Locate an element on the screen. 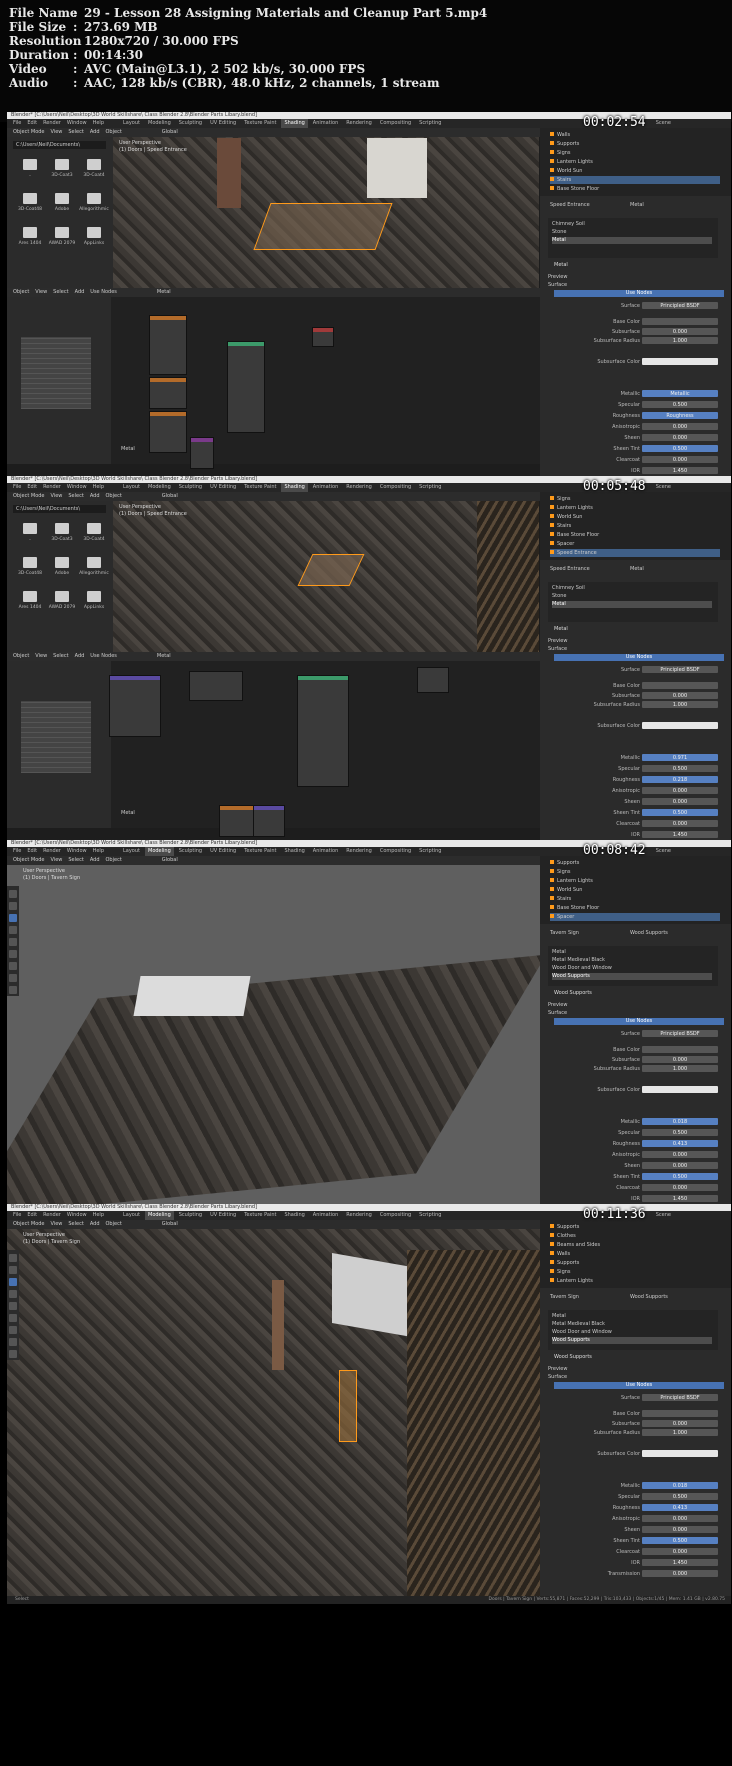 Image resolution: width=732 pixels, height=1766 pixels. material-name-field: Wood Supports is located at coordinates (573, 1357).